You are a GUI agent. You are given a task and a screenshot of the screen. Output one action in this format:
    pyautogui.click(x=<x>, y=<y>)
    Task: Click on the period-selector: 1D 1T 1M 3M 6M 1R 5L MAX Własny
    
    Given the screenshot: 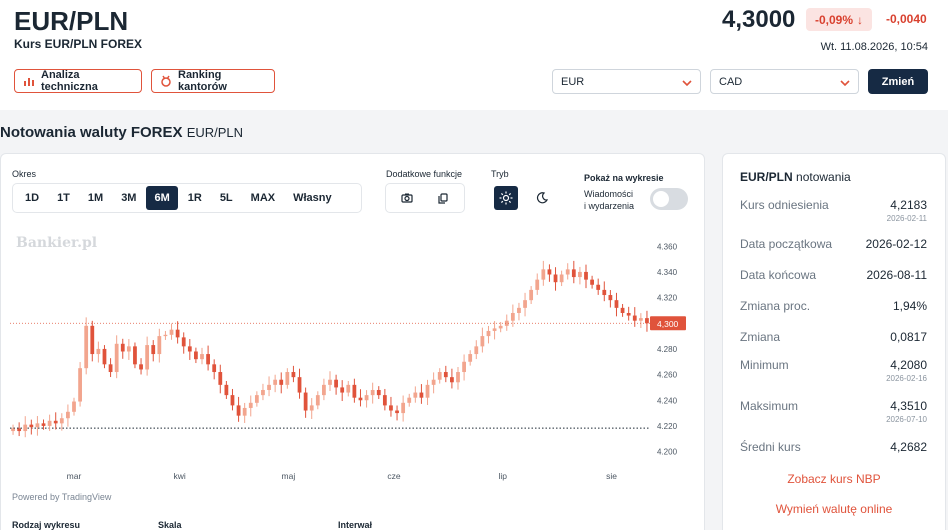 What is the action you would take?
    pyautogui.click(x=187, y=198)
    